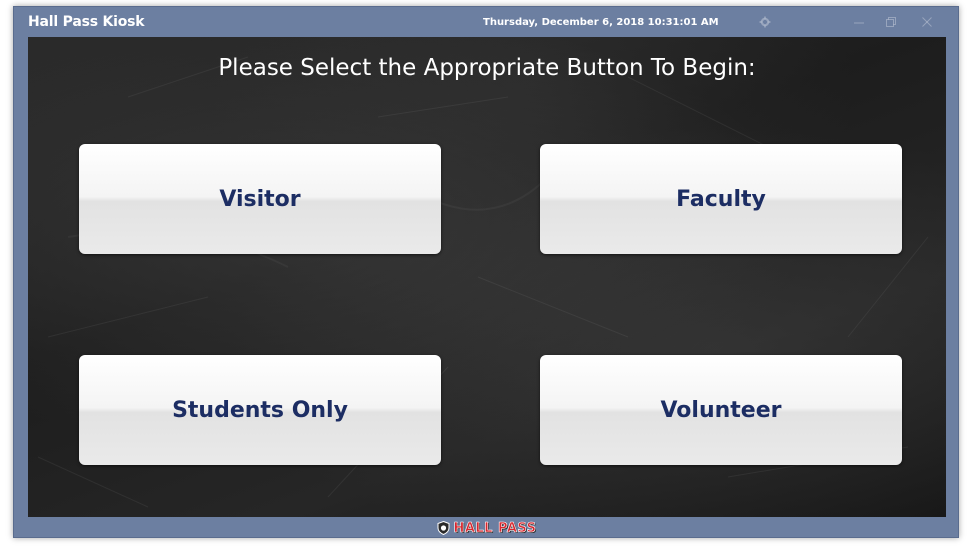 The height and width of the screenshot is (550, 974). What do you see at coordinates (859, 22) in the screenshot?
I see `minimize-icon` at bounding box center [859, 22].